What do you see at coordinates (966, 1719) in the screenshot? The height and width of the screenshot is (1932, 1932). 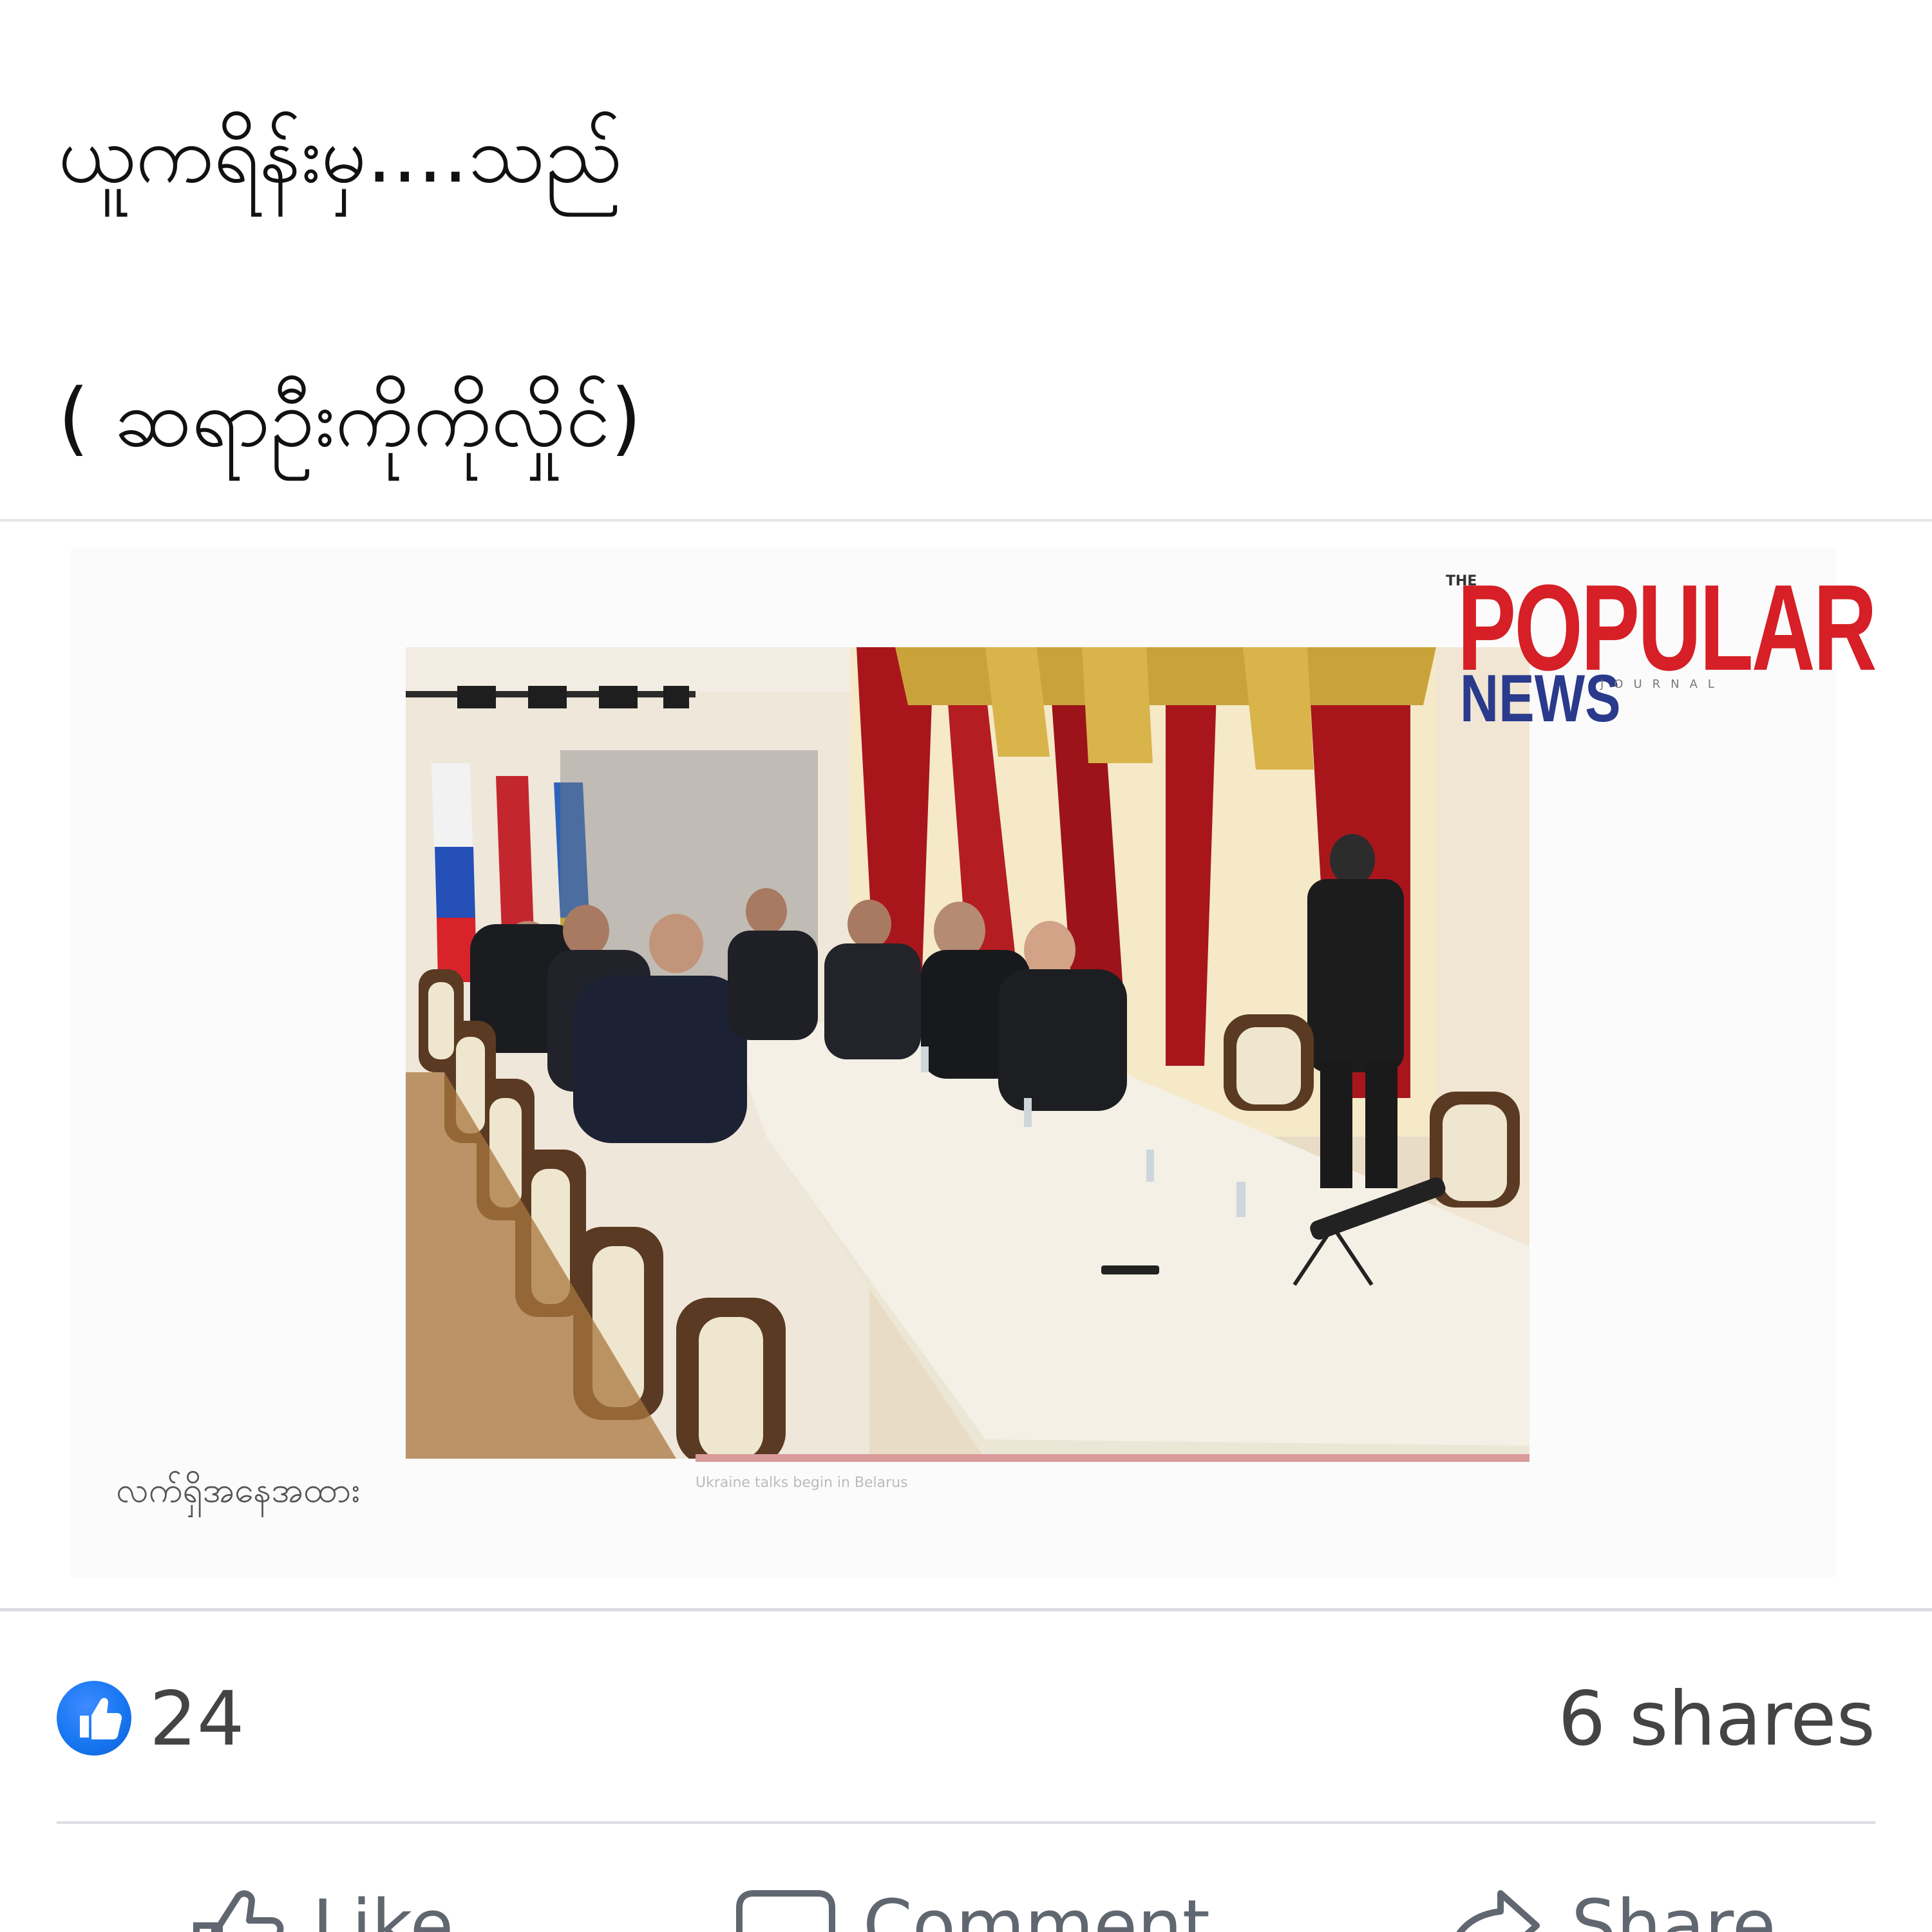 I see `reaction-summary: 24 6 shares` at bounding box center [966, 1719].